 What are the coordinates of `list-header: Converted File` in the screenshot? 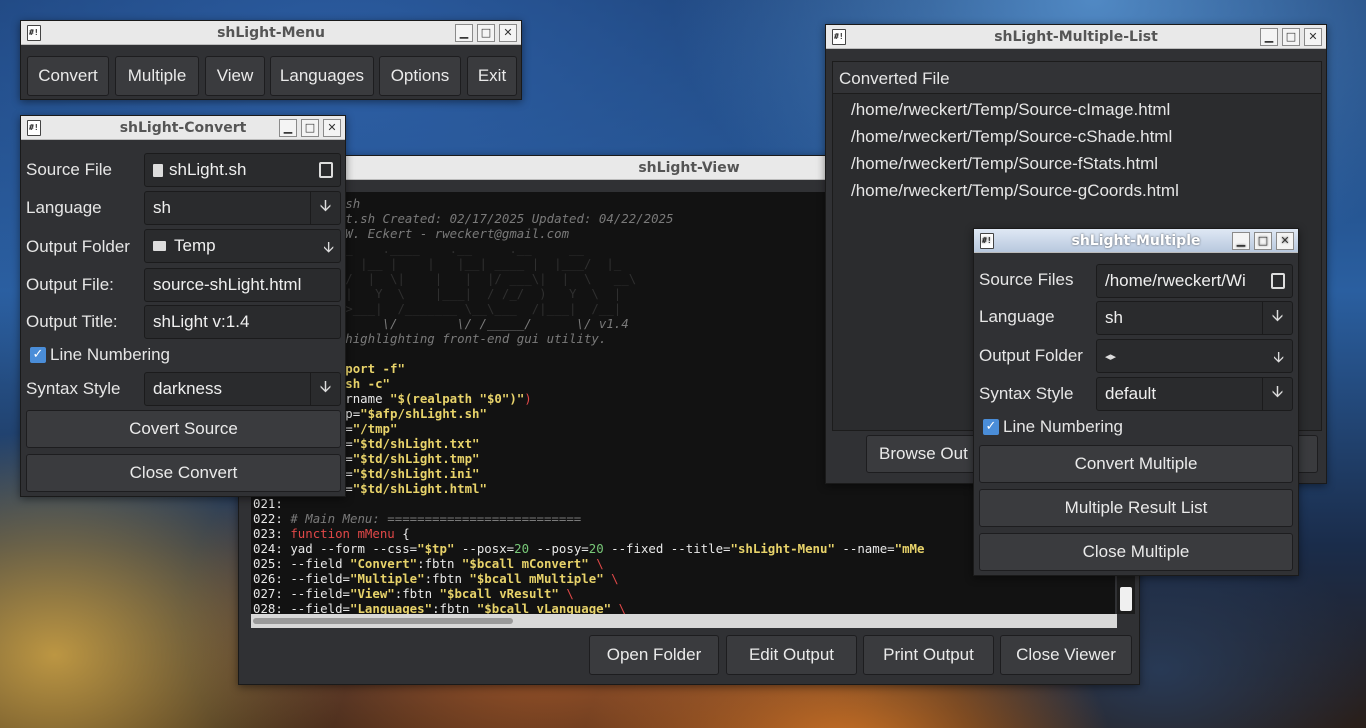 It's located at (1077, 78).